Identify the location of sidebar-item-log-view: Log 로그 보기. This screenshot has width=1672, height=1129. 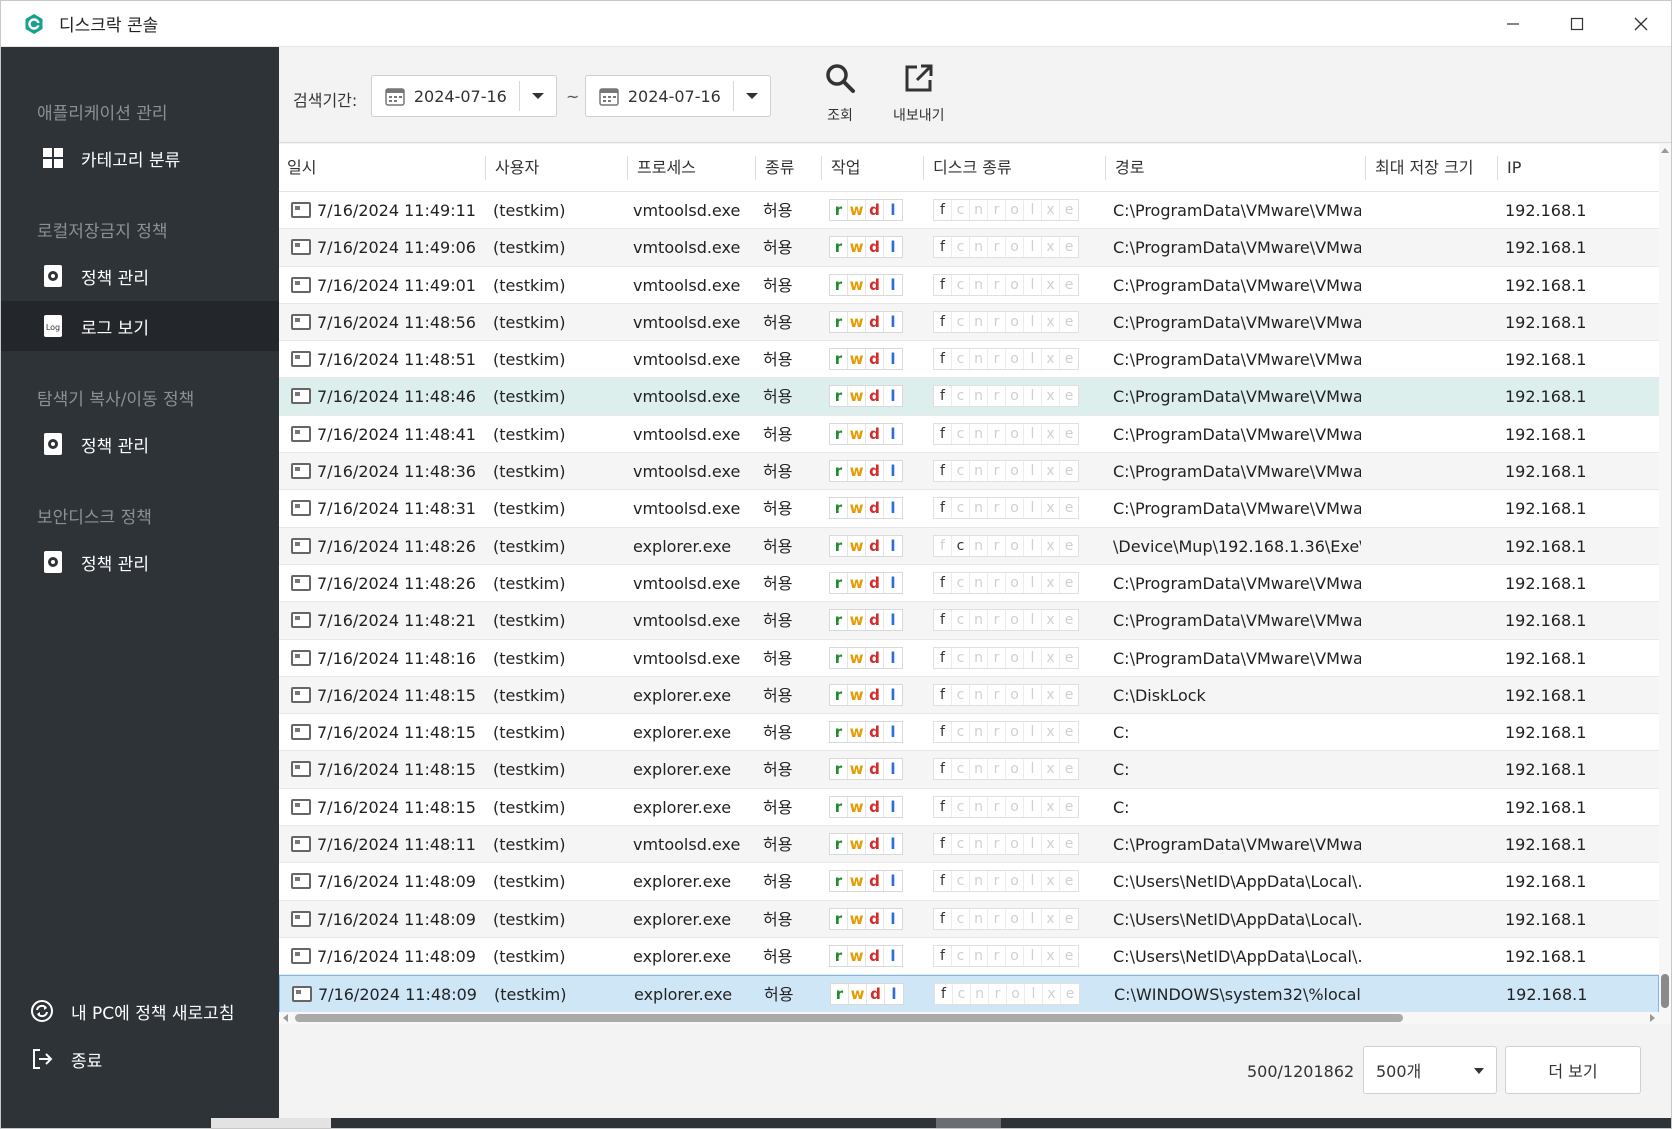
(140, 326).